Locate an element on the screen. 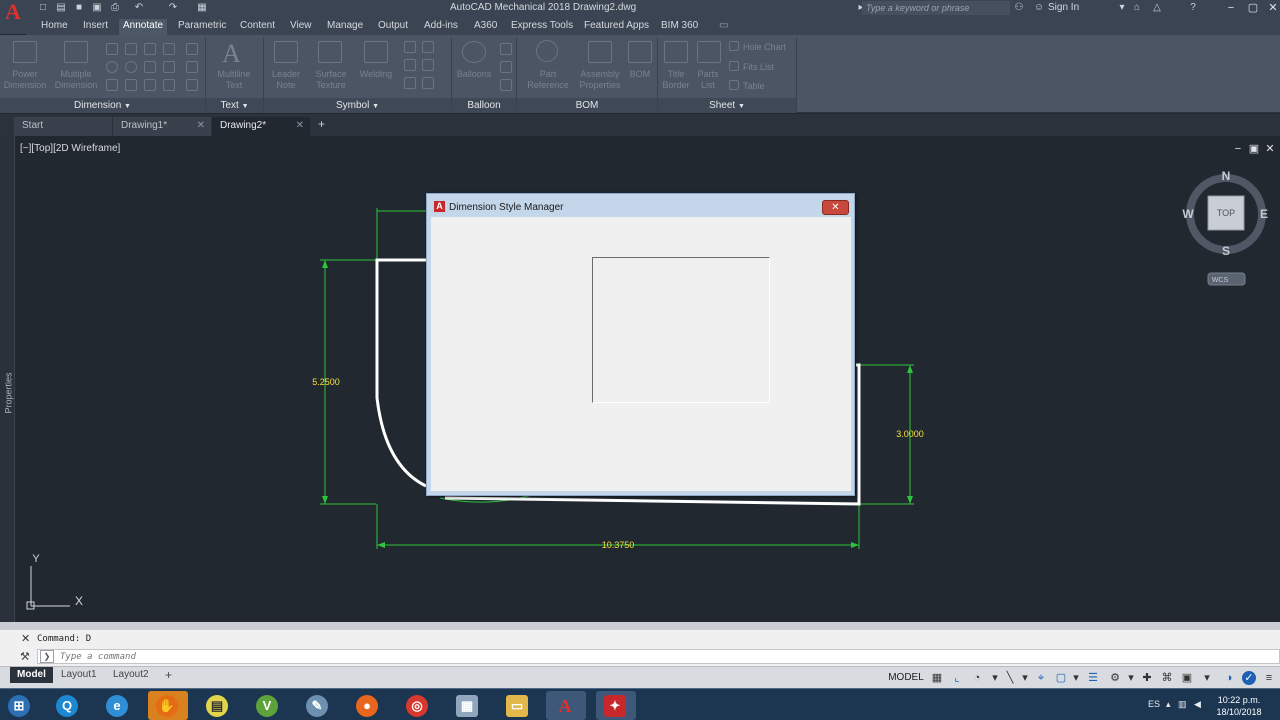 The width and height of the screenshot is (1280, 720). file-tab-drawing2: Drawing2* ✕ is located at coordinates (261, 126).